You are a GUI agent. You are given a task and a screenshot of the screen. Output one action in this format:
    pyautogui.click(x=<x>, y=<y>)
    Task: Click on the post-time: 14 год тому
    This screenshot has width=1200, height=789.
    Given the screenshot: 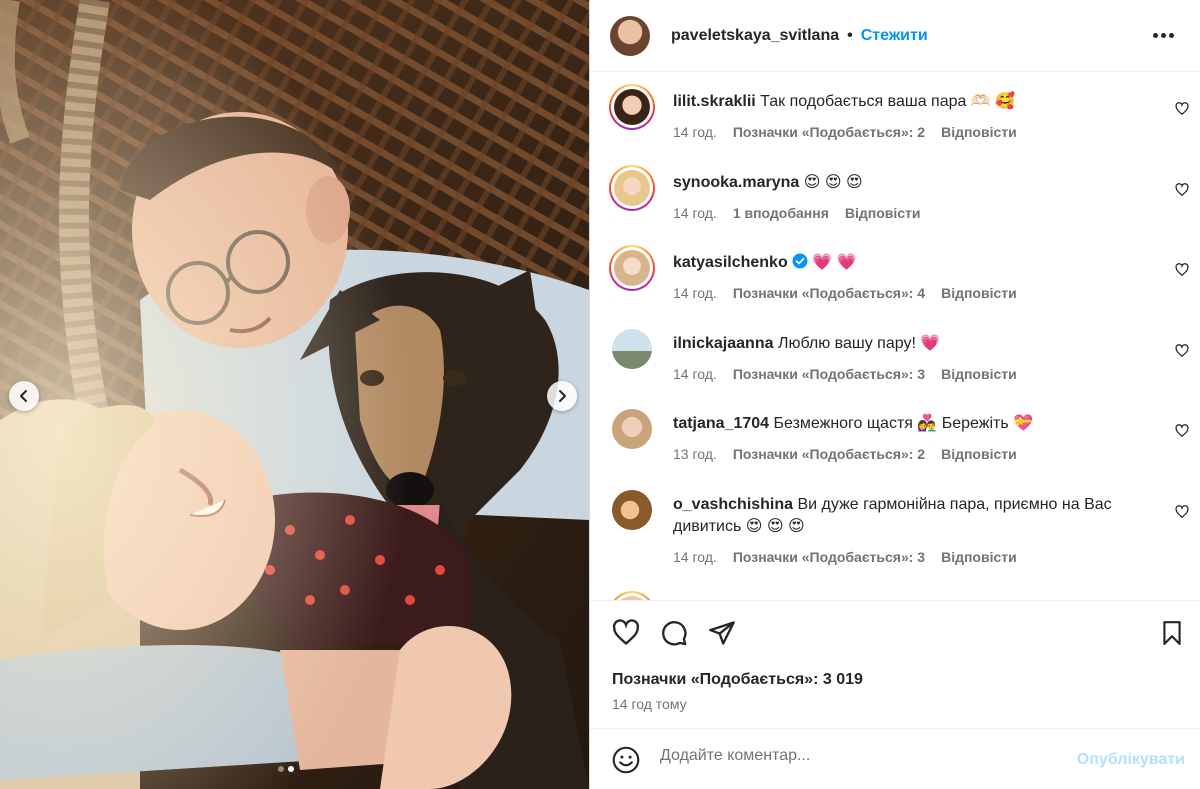 What is the action you would take?
    pyautogui.click(x=649, y=704)
    